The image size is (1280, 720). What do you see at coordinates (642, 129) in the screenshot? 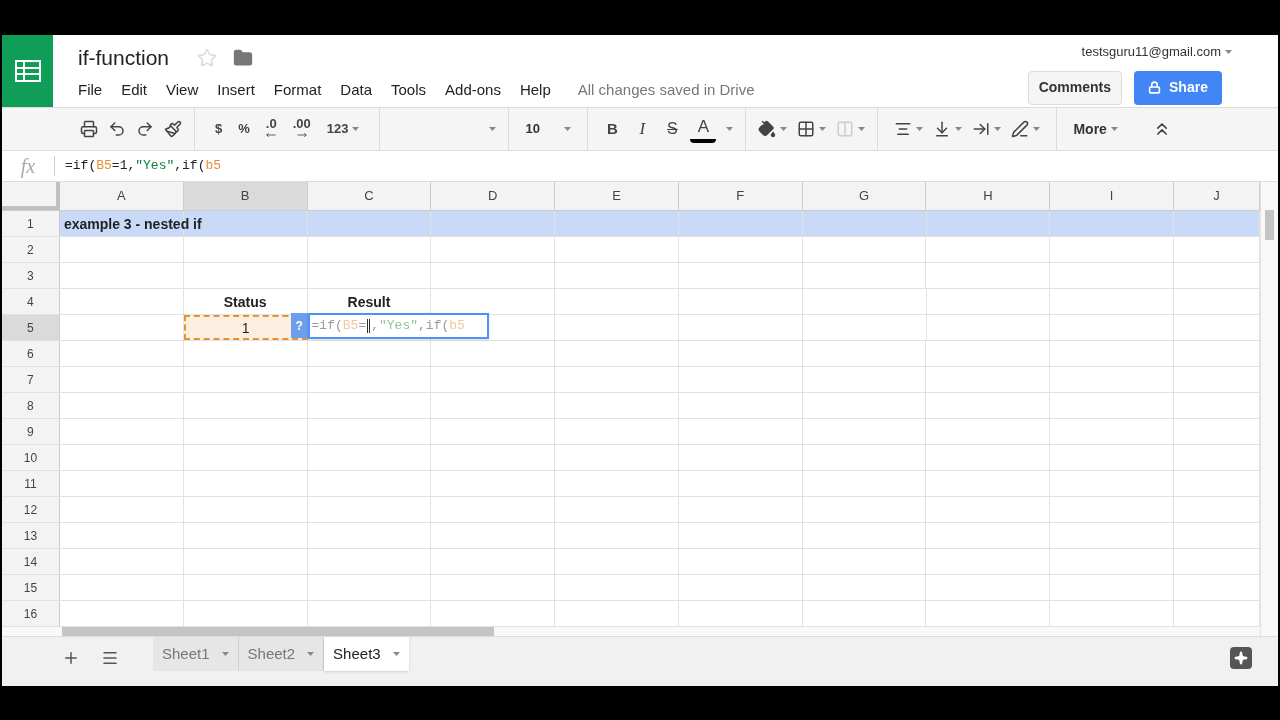
I see `italic-button: I` at bounding box center [642, 129].